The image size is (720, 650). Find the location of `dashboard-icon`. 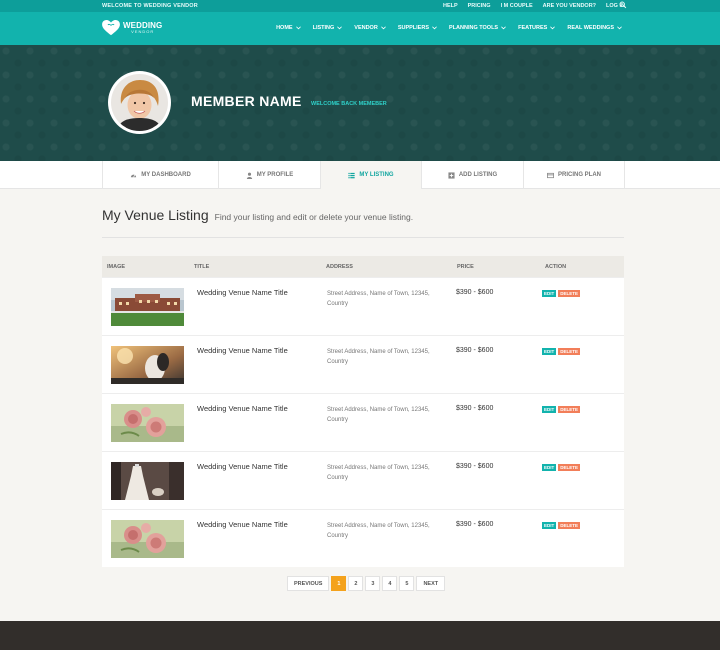

dashboard-icon is located at coordinates (134, 175).